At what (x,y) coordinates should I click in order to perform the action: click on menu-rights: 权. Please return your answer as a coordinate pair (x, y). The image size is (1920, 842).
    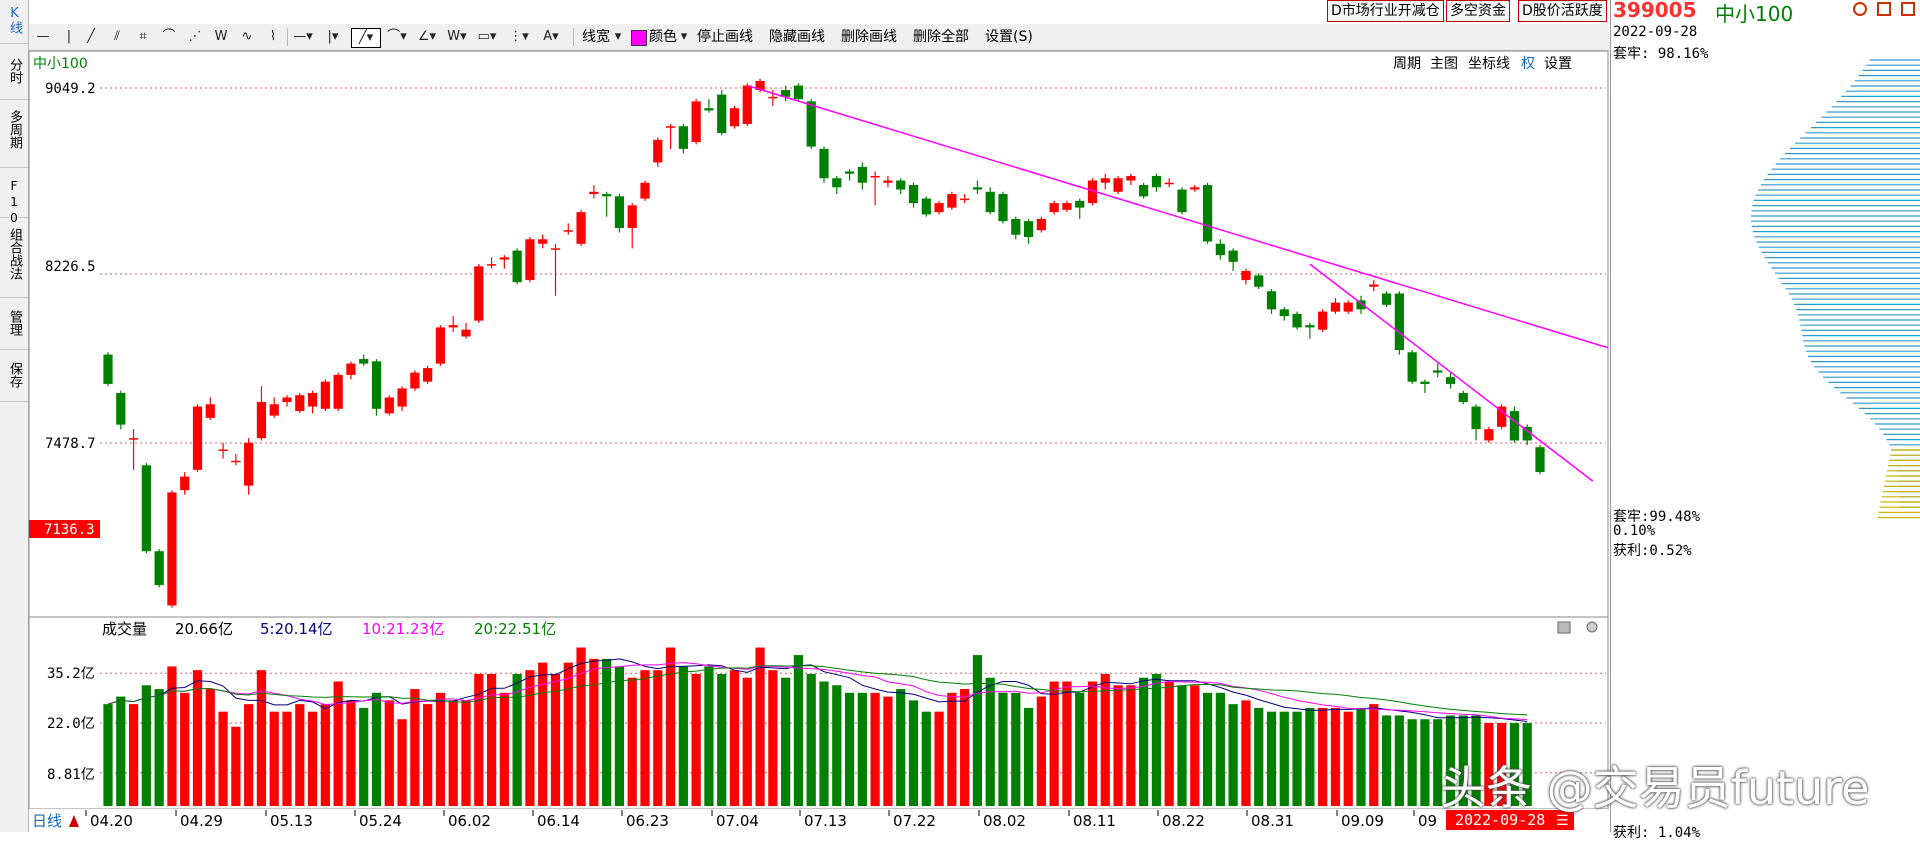
    Looking at the image, I should click on (1528, 64).